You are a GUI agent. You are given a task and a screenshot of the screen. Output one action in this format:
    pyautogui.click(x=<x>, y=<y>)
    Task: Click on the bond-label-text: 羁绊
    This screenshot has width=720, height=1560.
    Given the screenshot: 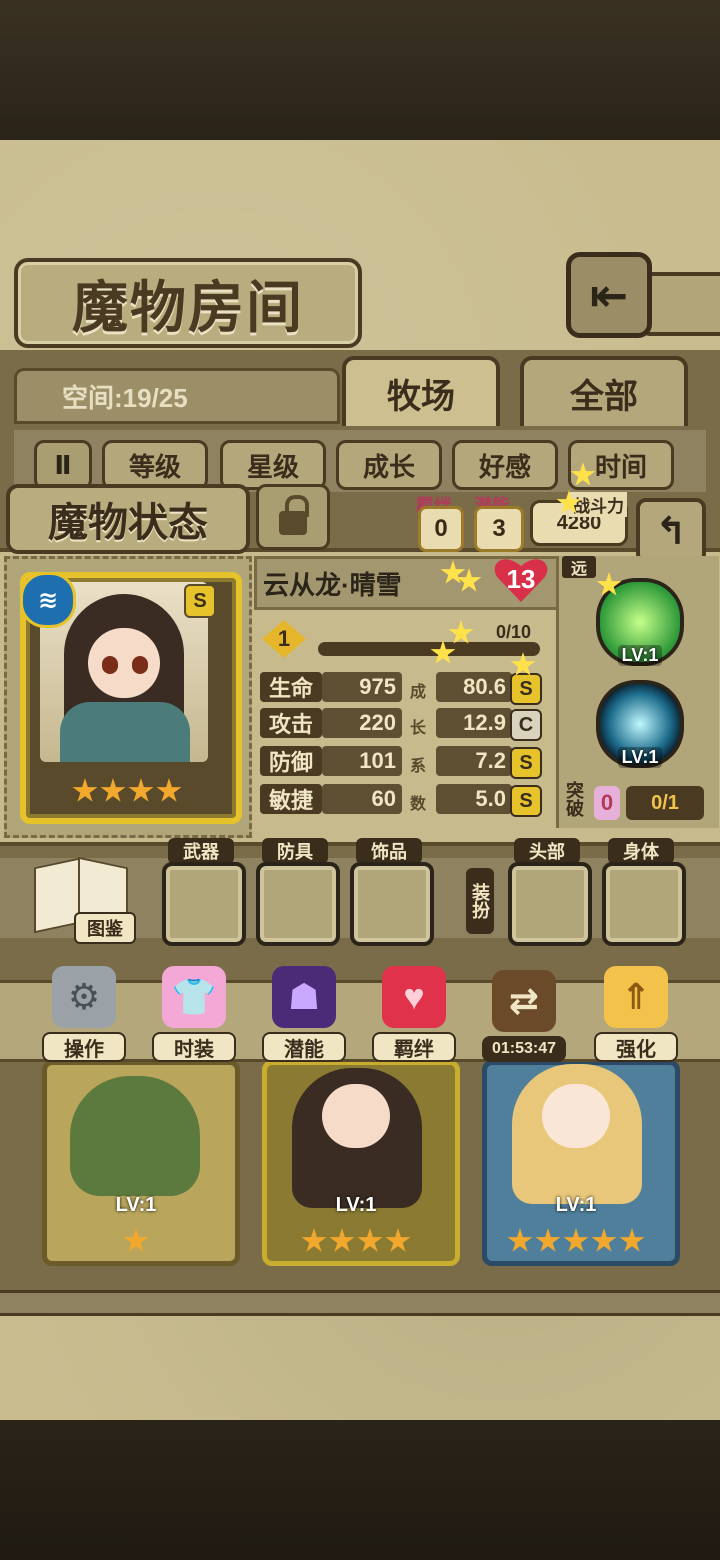 What is the action you would take?
    pyautogui.click(x=414, y=1047)
    